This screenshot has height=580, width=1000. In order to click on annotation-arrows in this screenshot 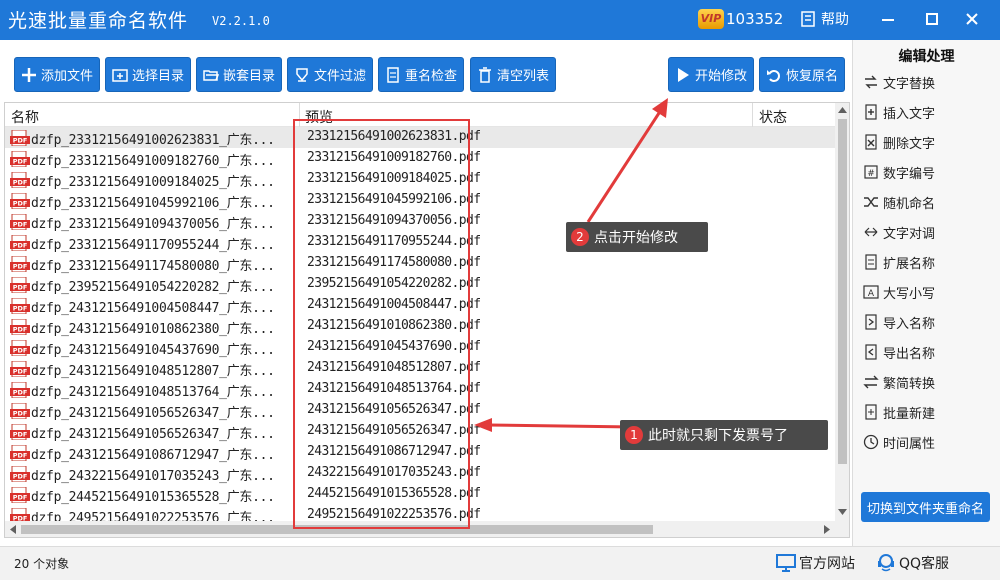, I will do `click(571, 265)`.